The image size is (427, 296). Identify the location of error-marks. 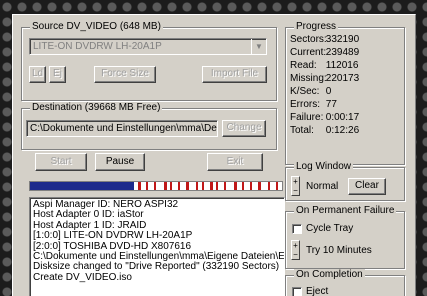
(208, 186).